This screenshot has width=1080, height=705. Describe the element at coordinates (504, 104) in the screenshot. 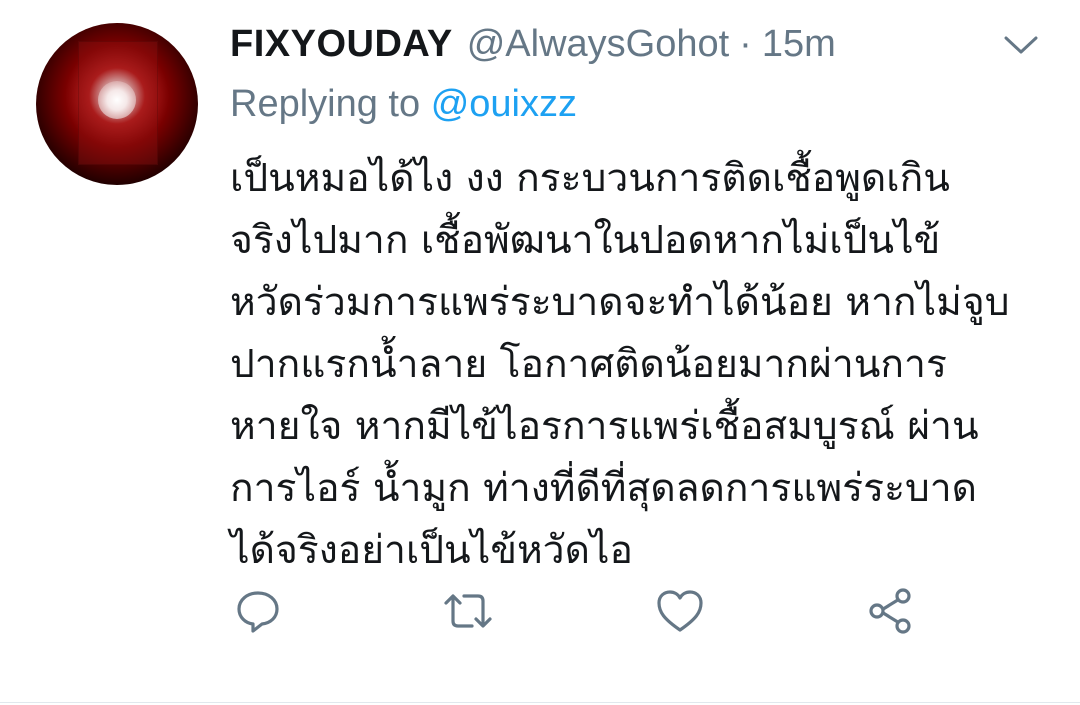

I see `replying-to-handle: @ouixzz` at that location.